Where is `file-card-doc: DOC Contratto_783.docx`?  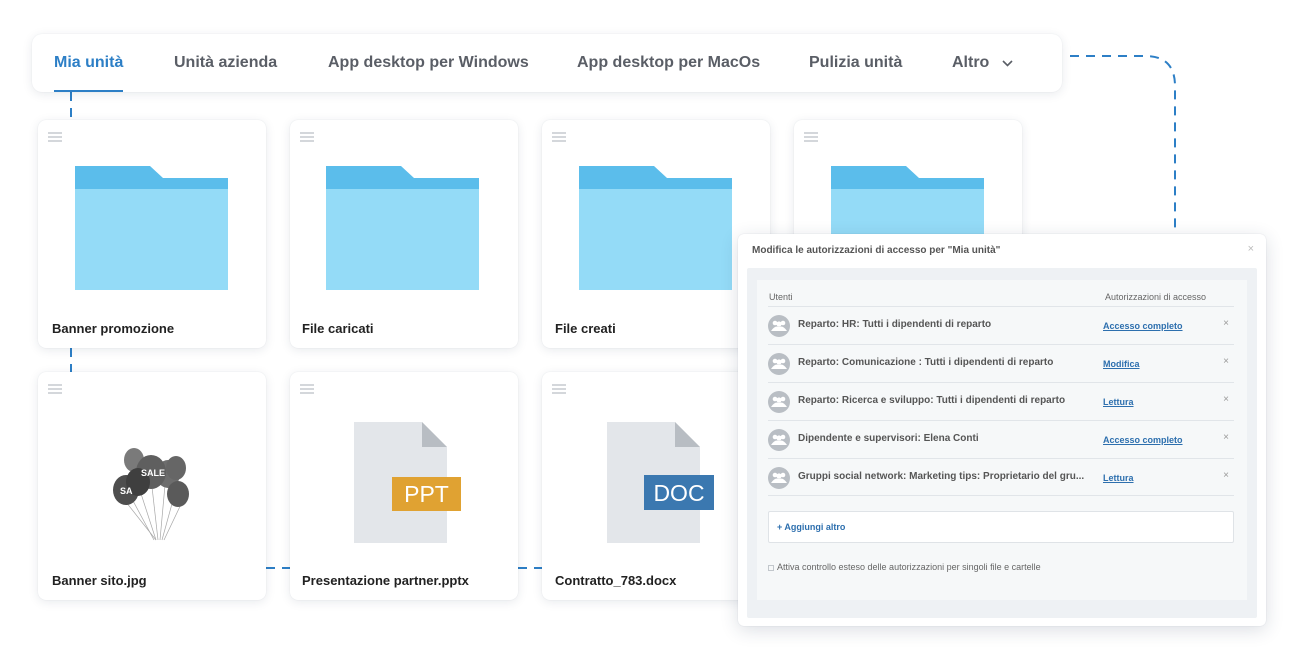 file-card-doc: DOC Contratto_783.docx is located at coordinates (656, 486).